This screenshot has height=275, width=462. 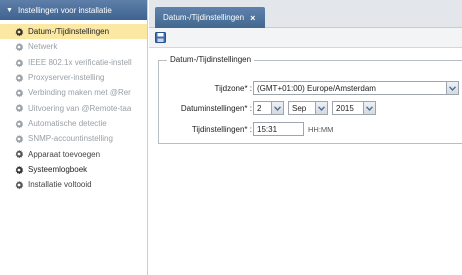 I want to click on day-select: 2, so click(x=268, y=108).